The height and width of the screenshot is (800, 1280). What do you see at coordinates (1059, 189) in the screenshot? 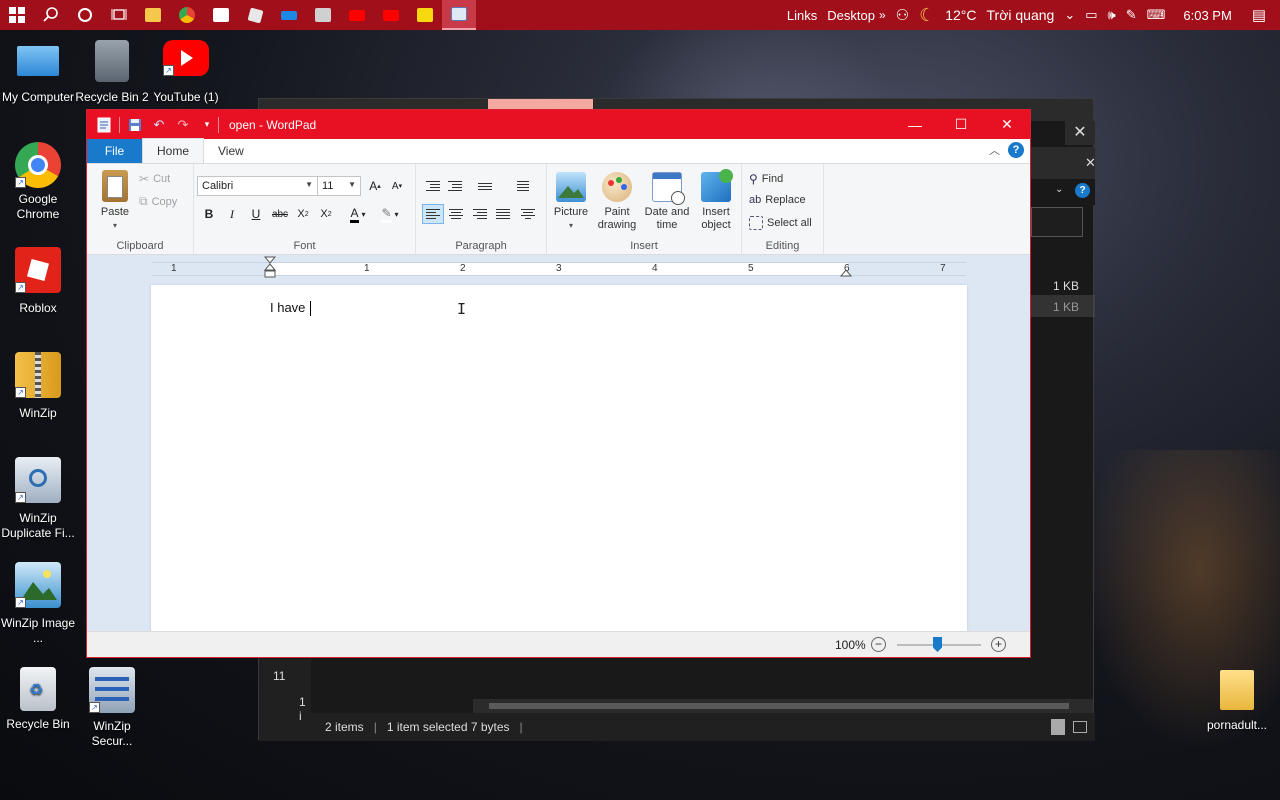
I see `chevron-down-icon: ⌄` at bounding box center [1059, 189].